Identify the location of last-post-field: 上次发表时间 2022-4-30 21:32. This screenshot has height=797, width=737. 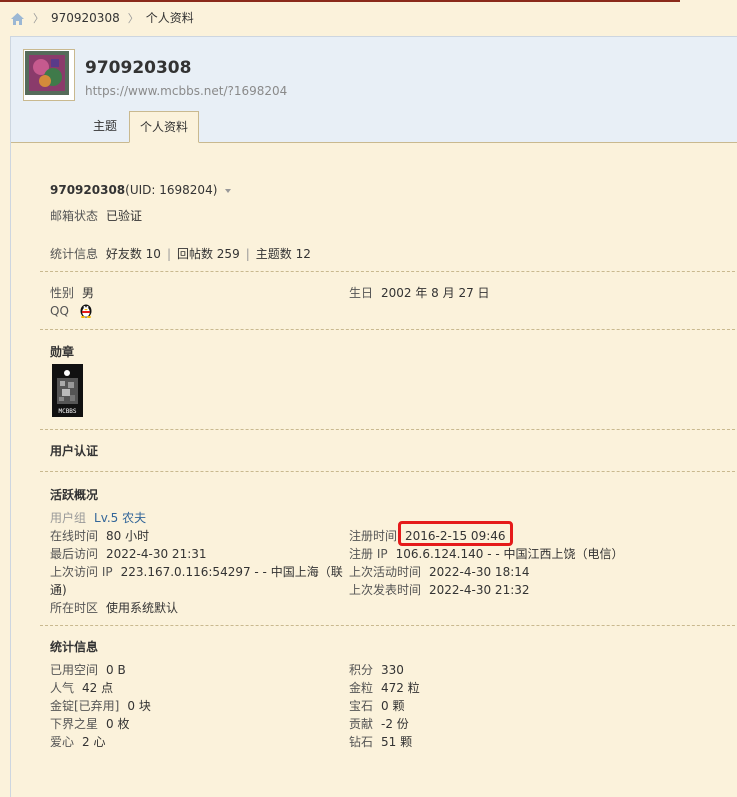
(439, 589).